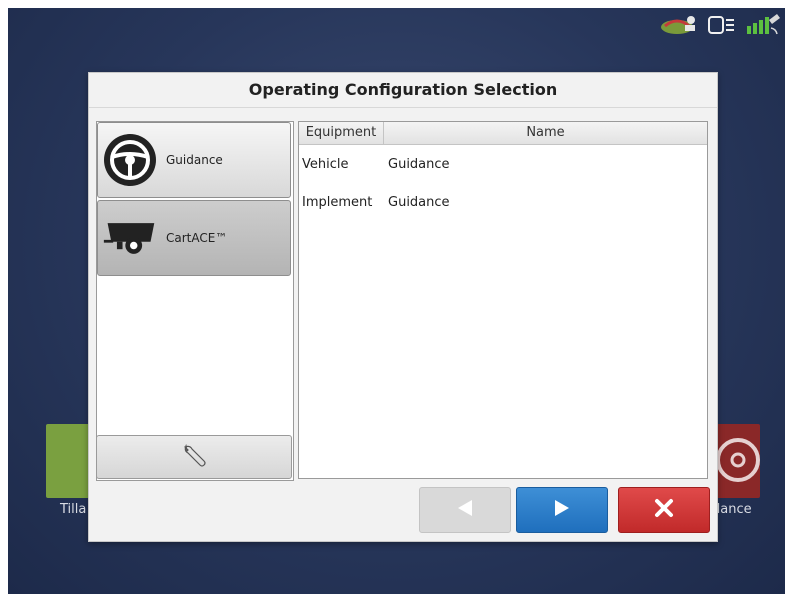 The height and width of the screenshot is (594, 786). What do you see at coordinates (337, 202) in the screenshot?
I see `cell-equipment: Implement` at bounding box center [337, 202].